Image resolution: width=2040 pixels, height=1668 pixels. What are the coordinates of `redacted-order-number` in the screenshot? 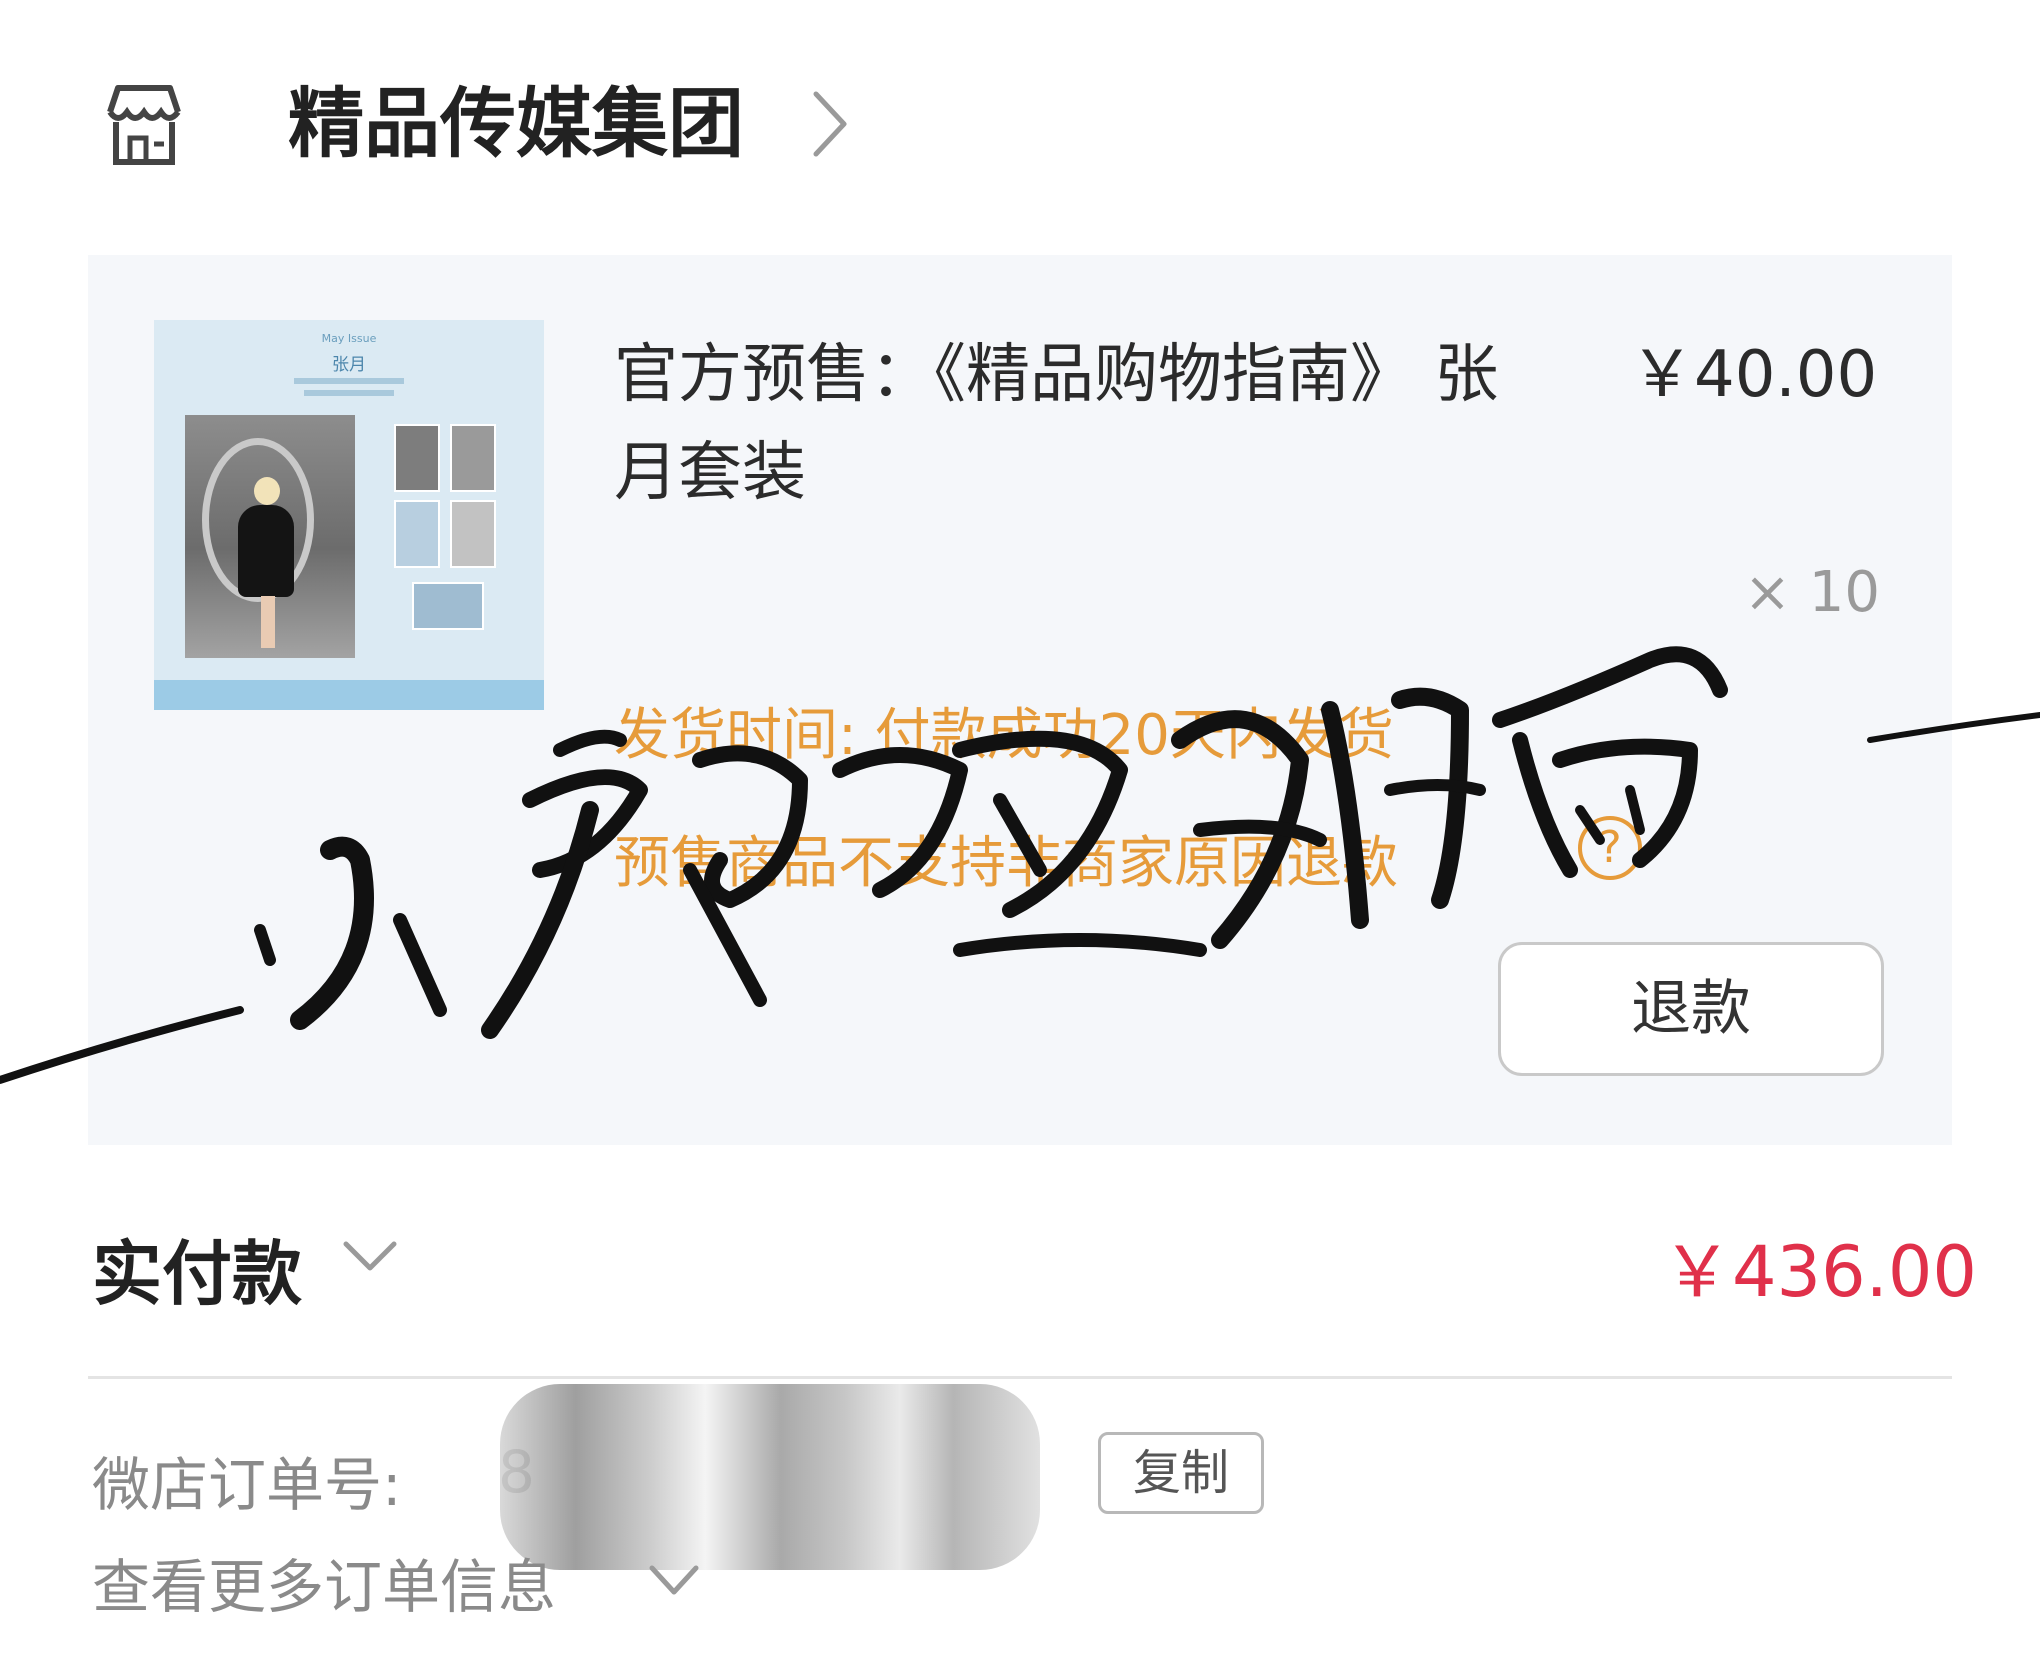 It's located at (770, 1477).